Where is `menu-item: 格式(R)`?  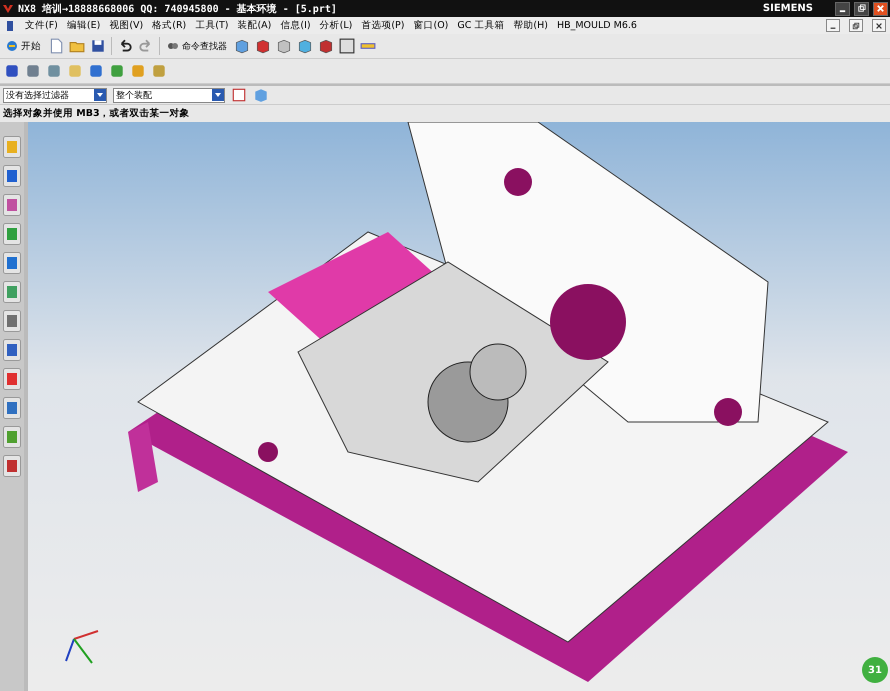
menu-item: 格式(R) is located at coordinates (169, 25).